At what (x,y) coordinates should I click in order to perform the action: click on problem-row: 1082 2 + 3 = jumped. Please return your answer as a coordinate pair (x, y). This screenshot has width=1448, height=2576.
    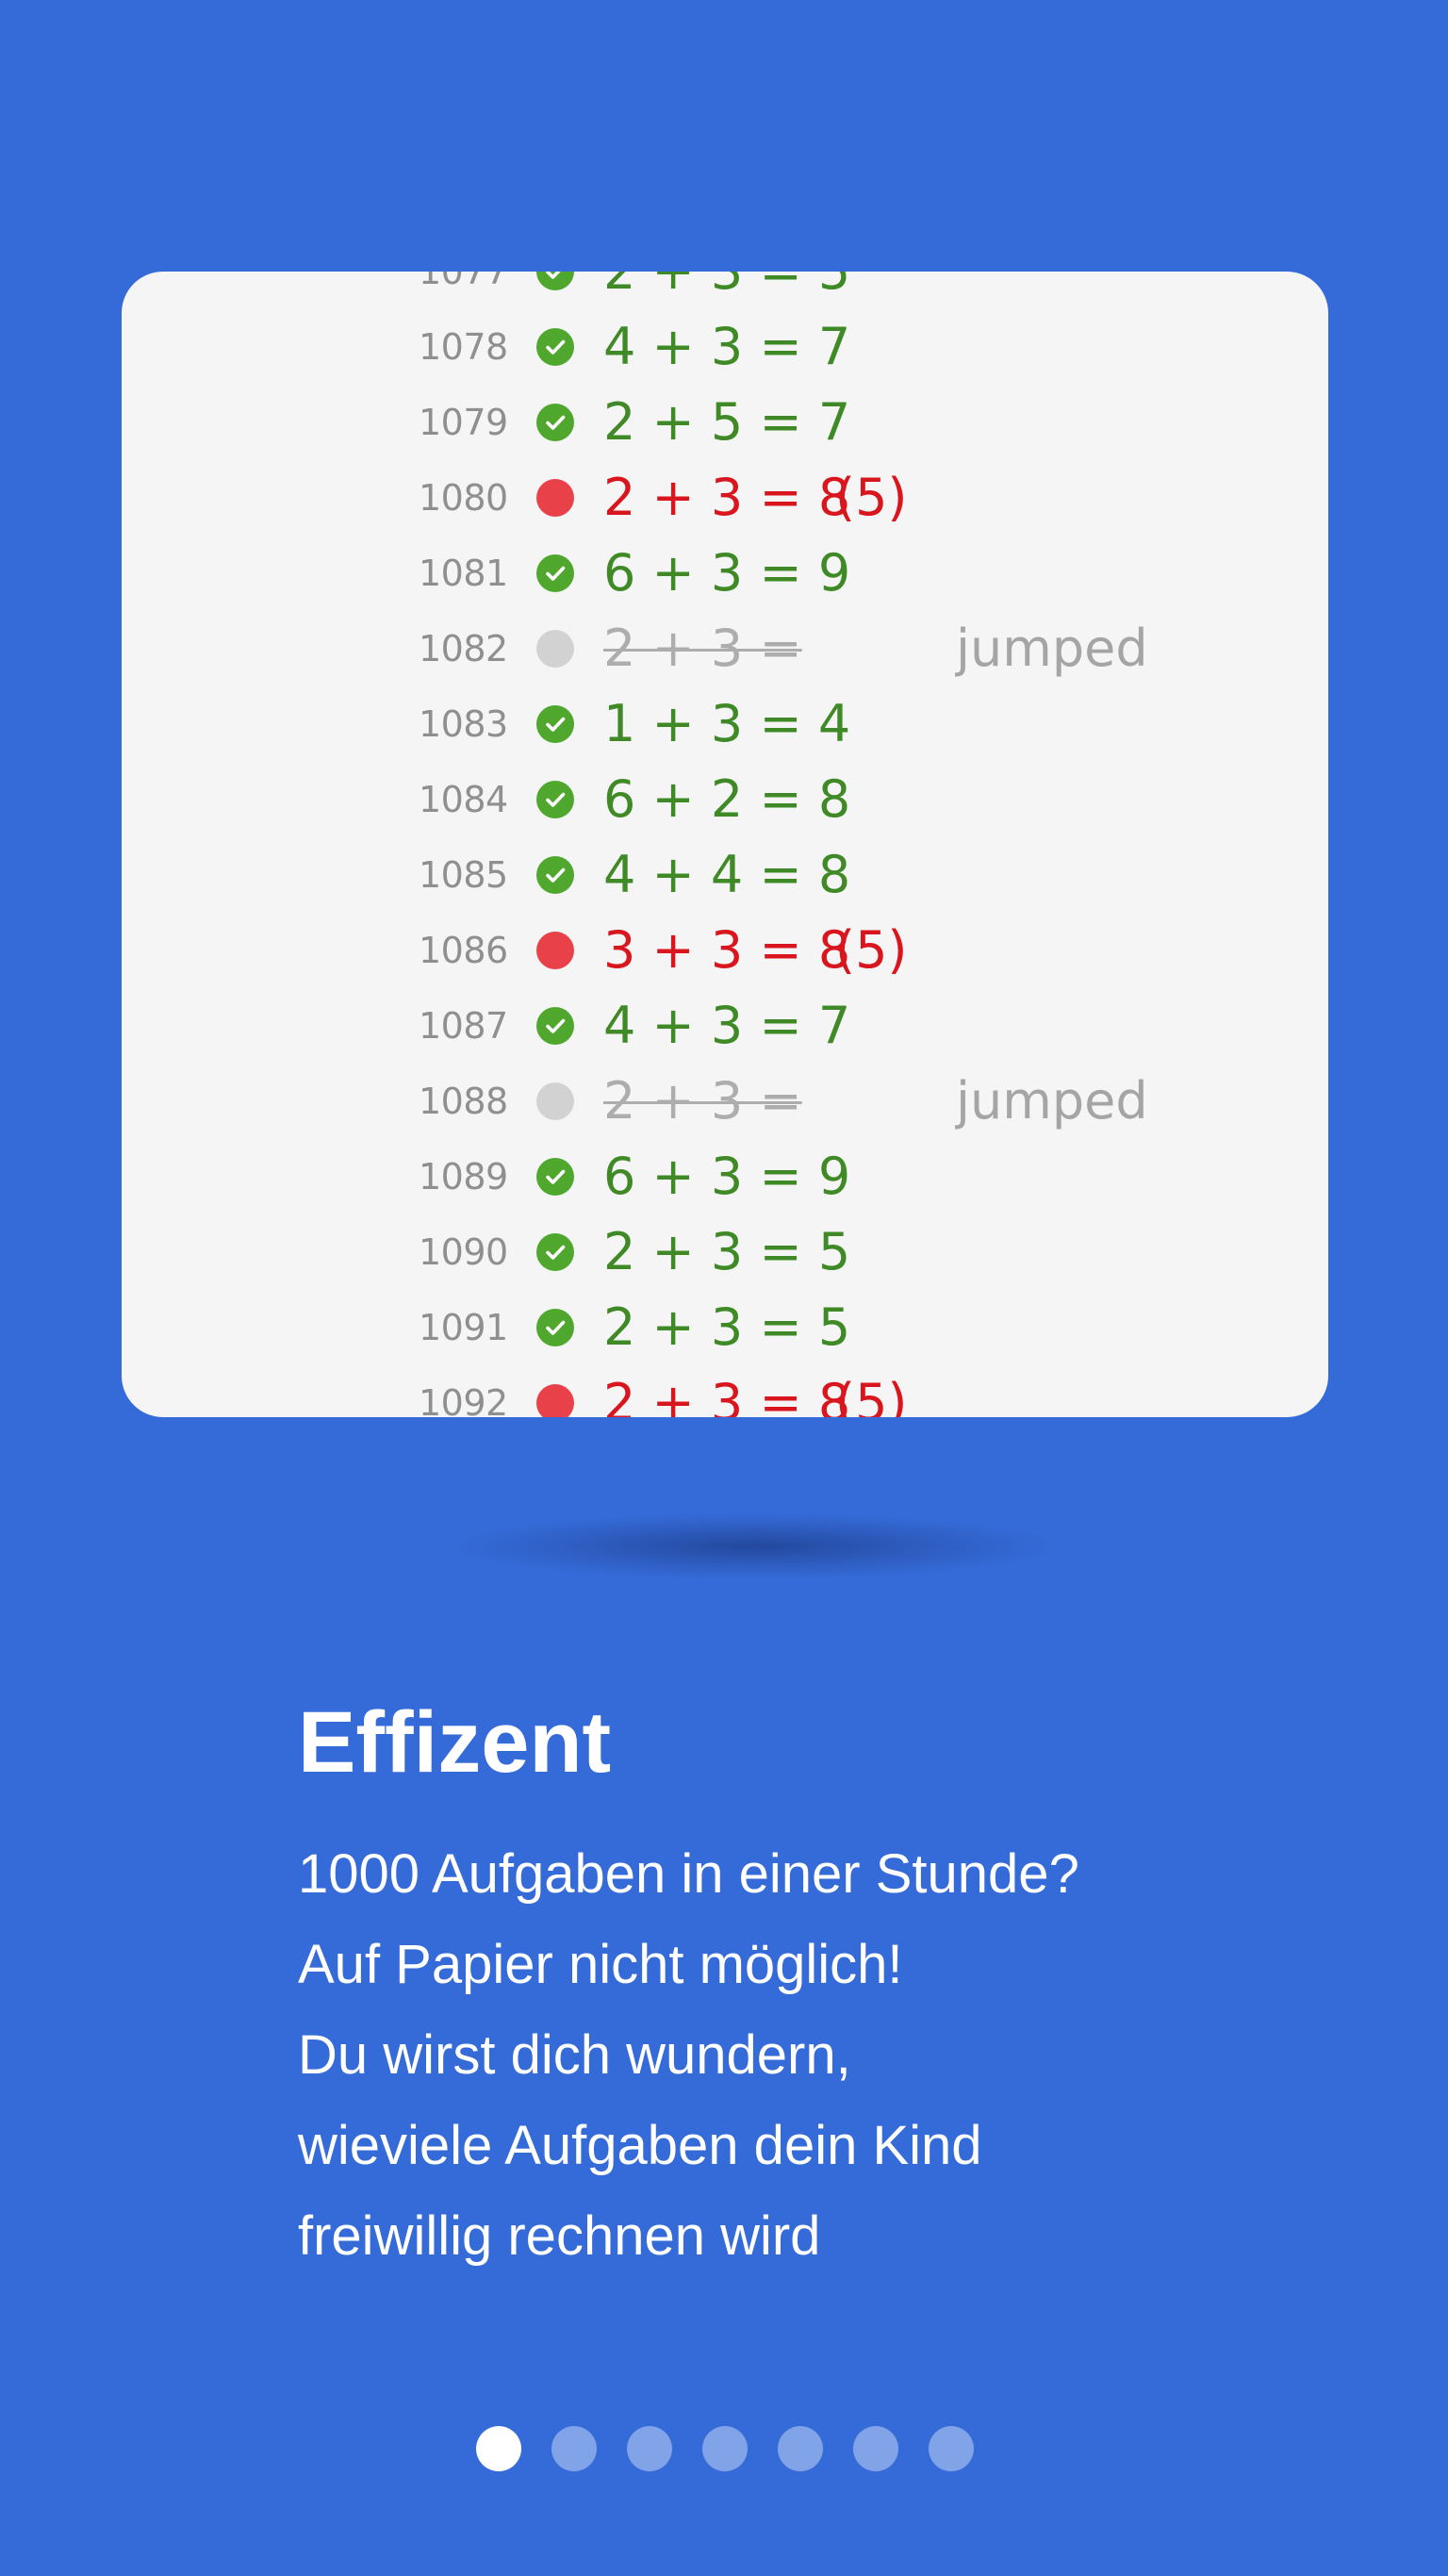
    Looking at the image, I should click on (725, 648).